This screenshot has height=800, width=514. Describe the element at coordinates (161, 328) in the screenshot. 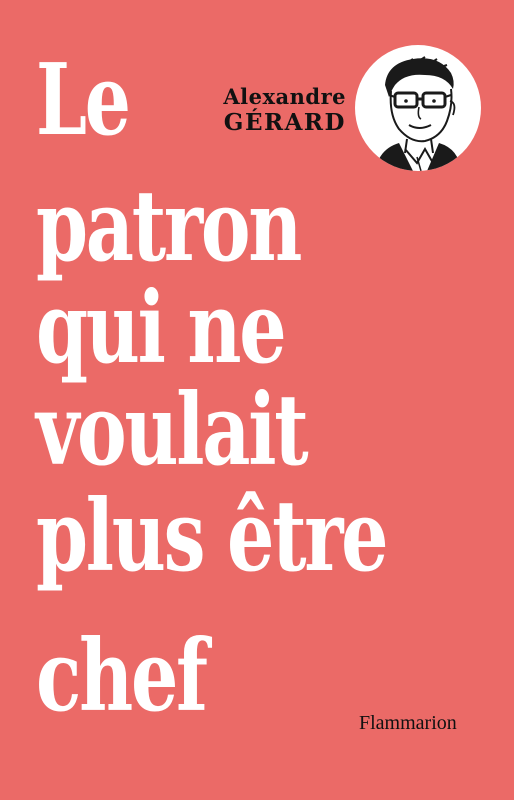

I see `title-line-3: qui ne` at that location.